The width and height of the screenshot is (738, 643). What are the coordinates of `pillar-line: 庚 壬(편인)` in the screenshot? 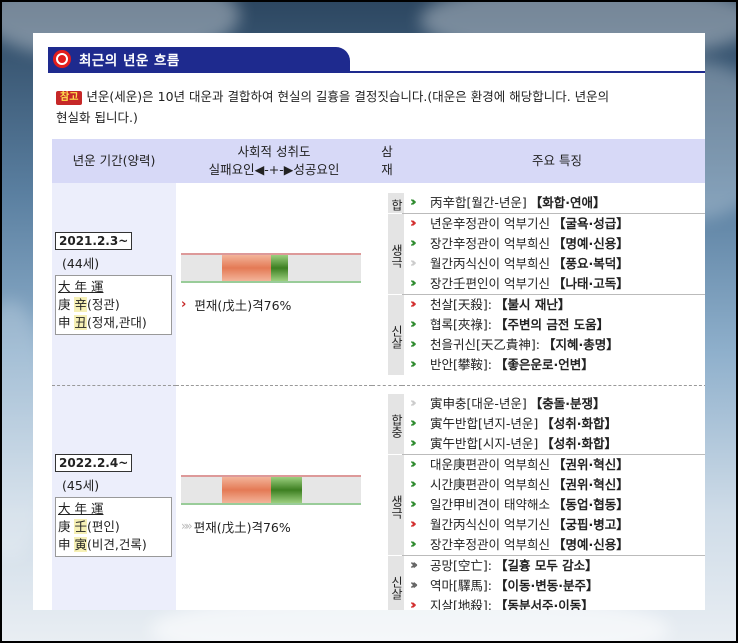 It's located at (89, 526).